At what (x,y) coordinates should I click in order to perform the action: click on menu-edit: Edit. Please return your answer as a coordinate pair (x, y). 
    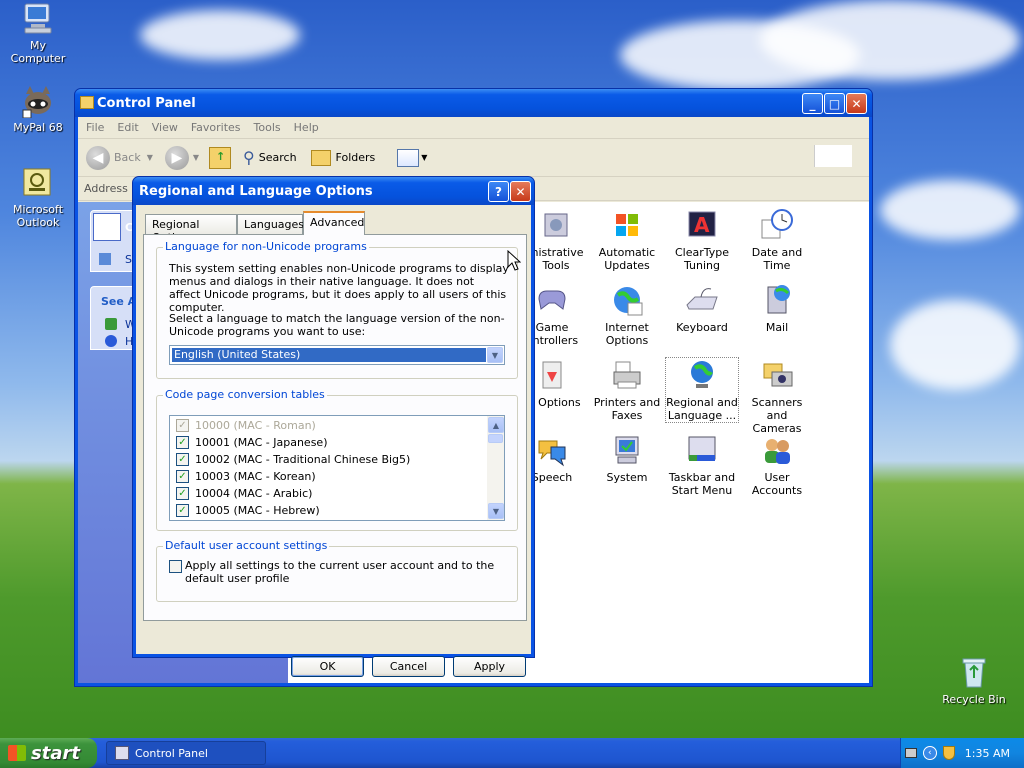
    Looking at the image, I should click on (127, 127).